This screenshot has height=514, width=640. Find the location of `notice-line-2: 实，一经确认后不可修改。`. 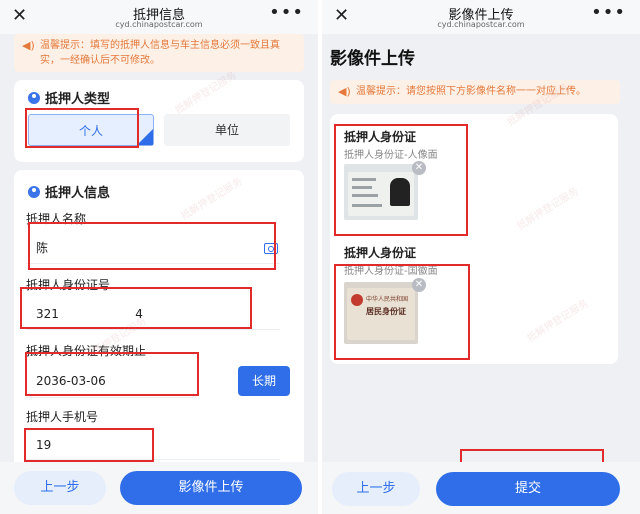

notice-line-2: 实，一经确认后不可修改。 is located at coordinates (100, 60).